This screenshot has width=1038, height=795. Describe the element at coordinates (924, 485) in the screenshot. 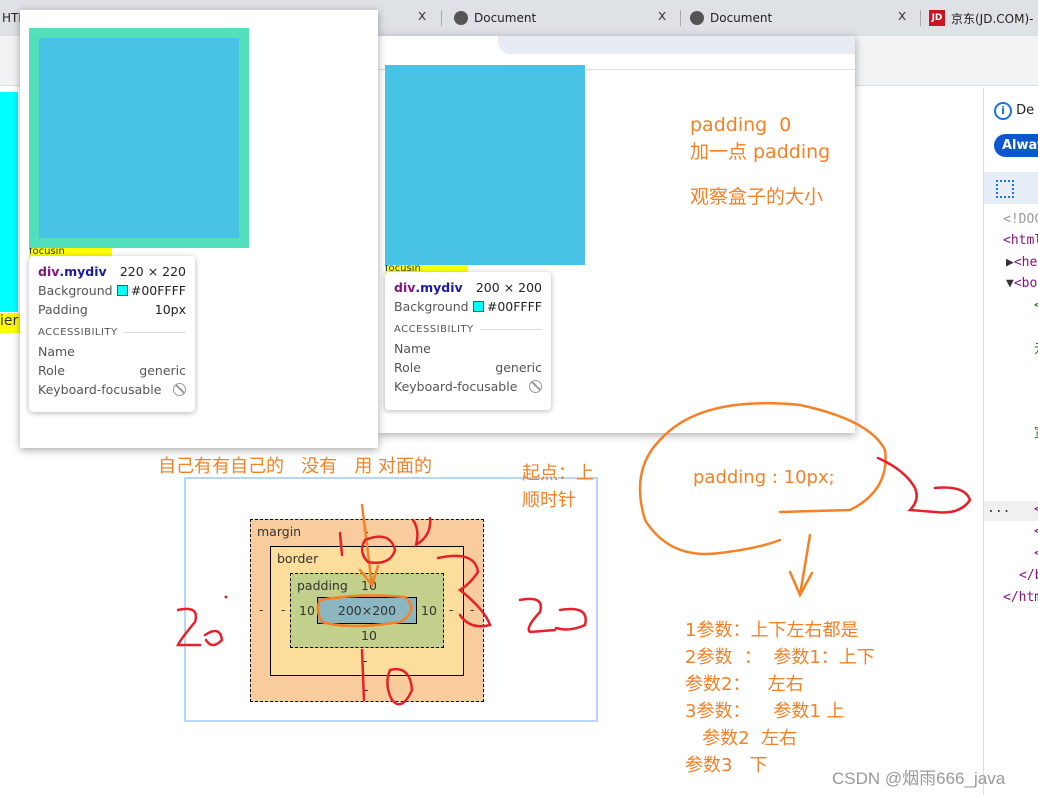

I see `handwritten-20-far-right` at that location.